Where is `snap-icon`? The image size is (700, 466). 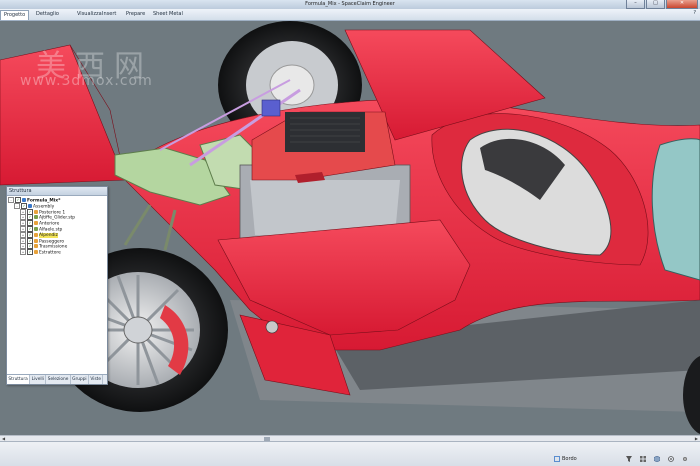
snap-icon is located at coordinates (671, 459).